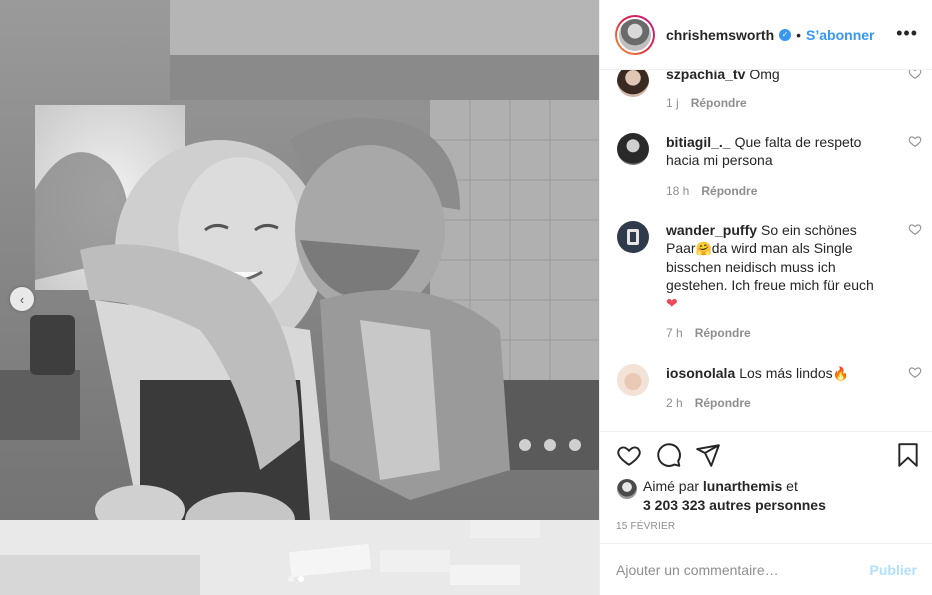 The height and width of the screenshot is (595, 932). I want to click on carousel-prev-button: ‹, so click(22, 299).